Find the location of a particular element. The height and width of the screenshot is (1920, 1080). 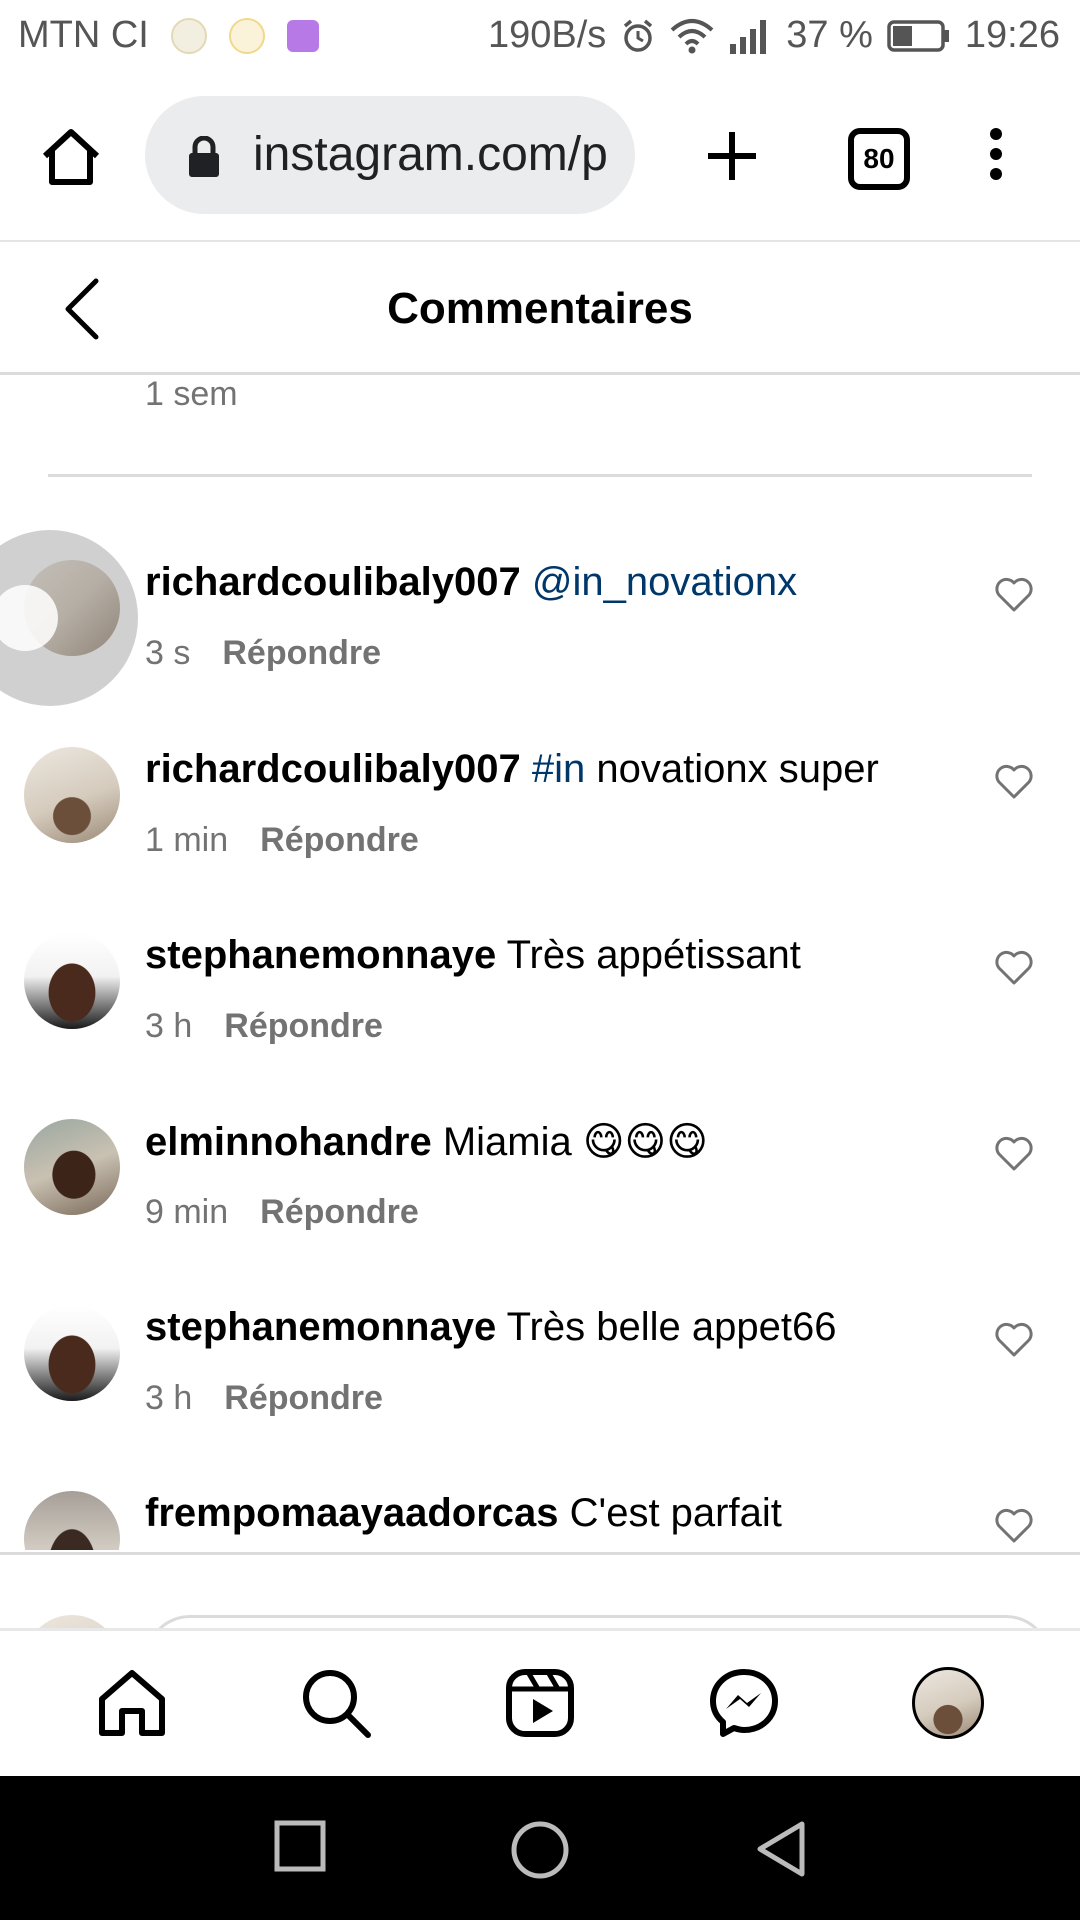

reels-icon is located at coordinates (540, 1705).